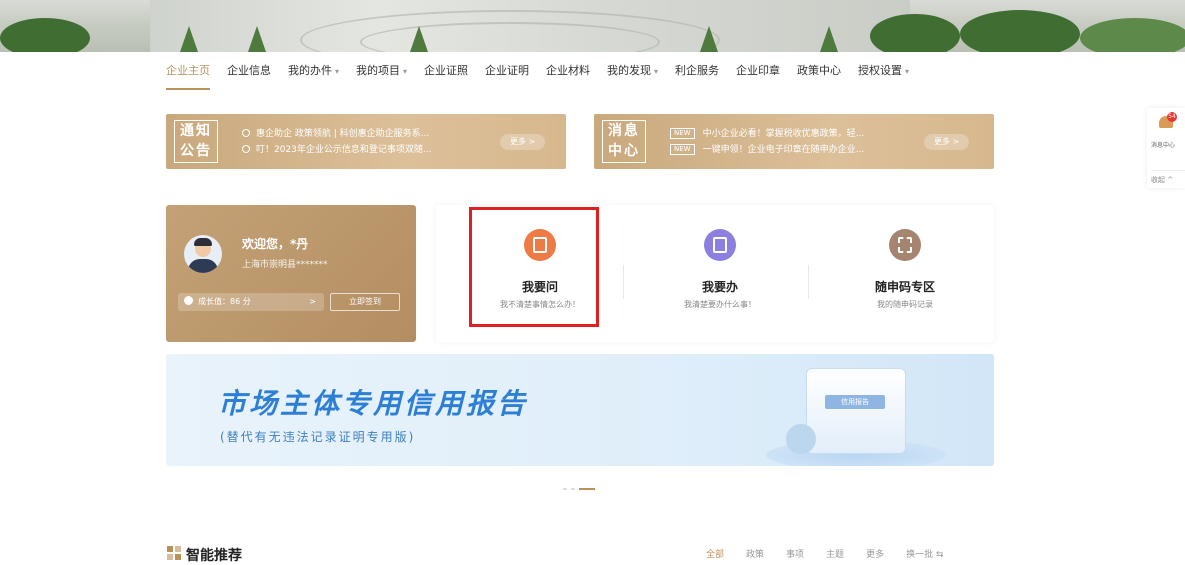  I want to click on carousel-dots, so click(581, 489).